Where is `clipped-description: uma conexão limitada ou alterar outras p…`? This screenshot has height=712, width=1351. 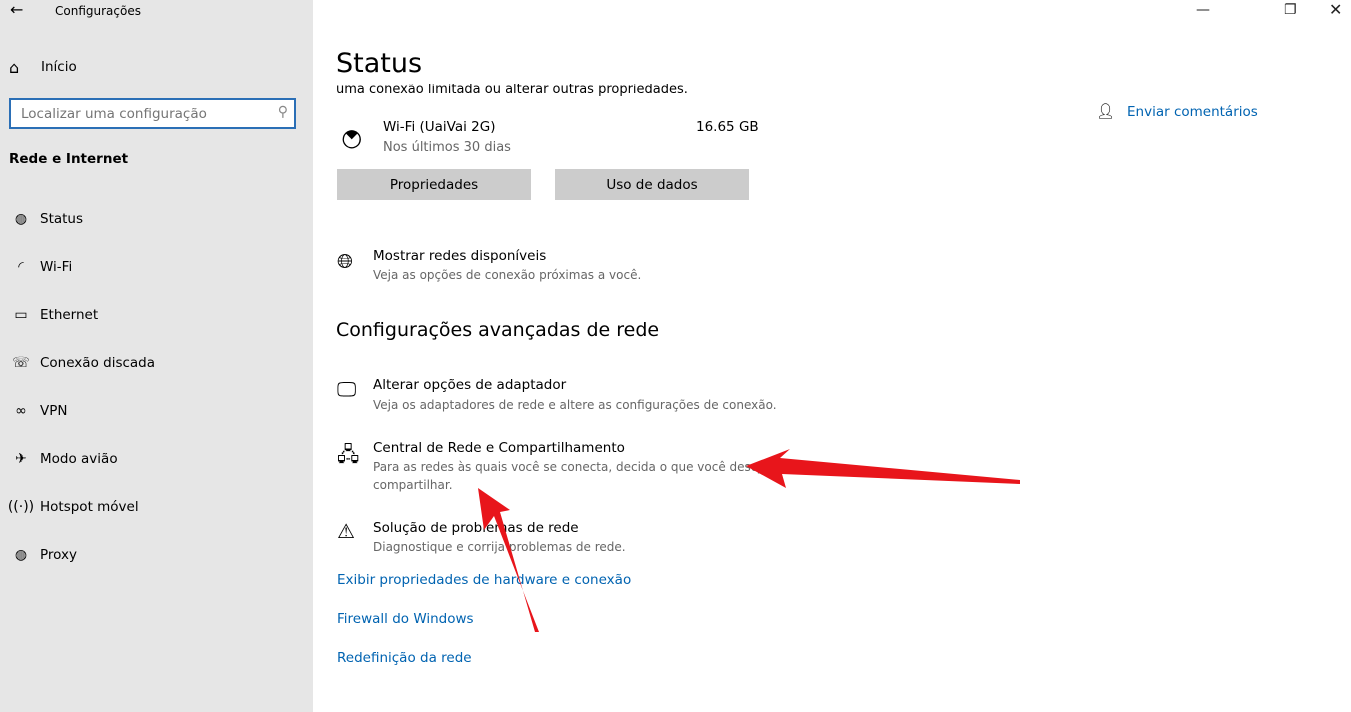 clipped-description: uma conexão limitada ou alterar outras p… is located at coordinates (512, 90).